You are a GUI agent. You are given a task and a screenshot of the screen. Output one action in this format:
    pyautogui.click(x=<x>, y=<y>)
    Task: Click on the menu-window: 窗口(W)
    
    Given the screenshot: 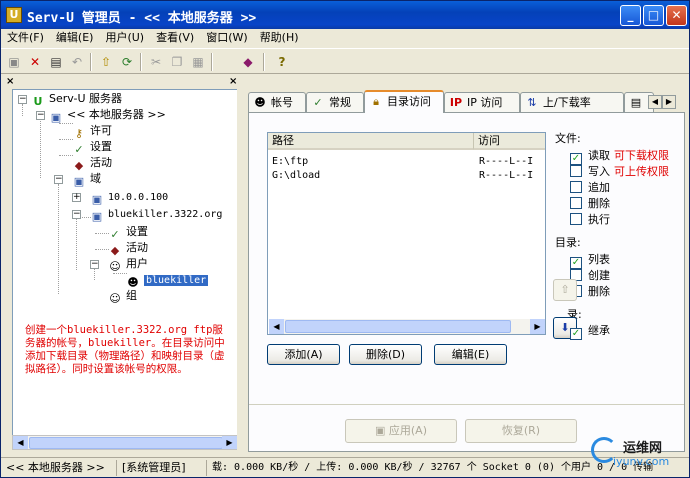 What is the action you would take?
    pyautogui.click(x=226, y=37)
    